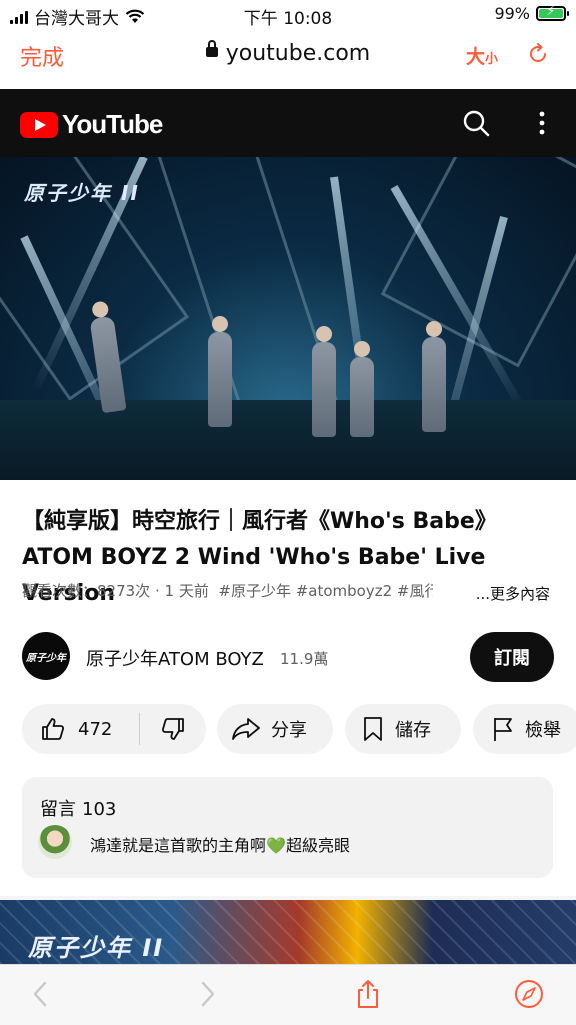 The image size is (576, 1025). What do you see at coordinates (413, 730) in the screenshot?
I see `save-label: 儲存` at bounding box center [413, 730].